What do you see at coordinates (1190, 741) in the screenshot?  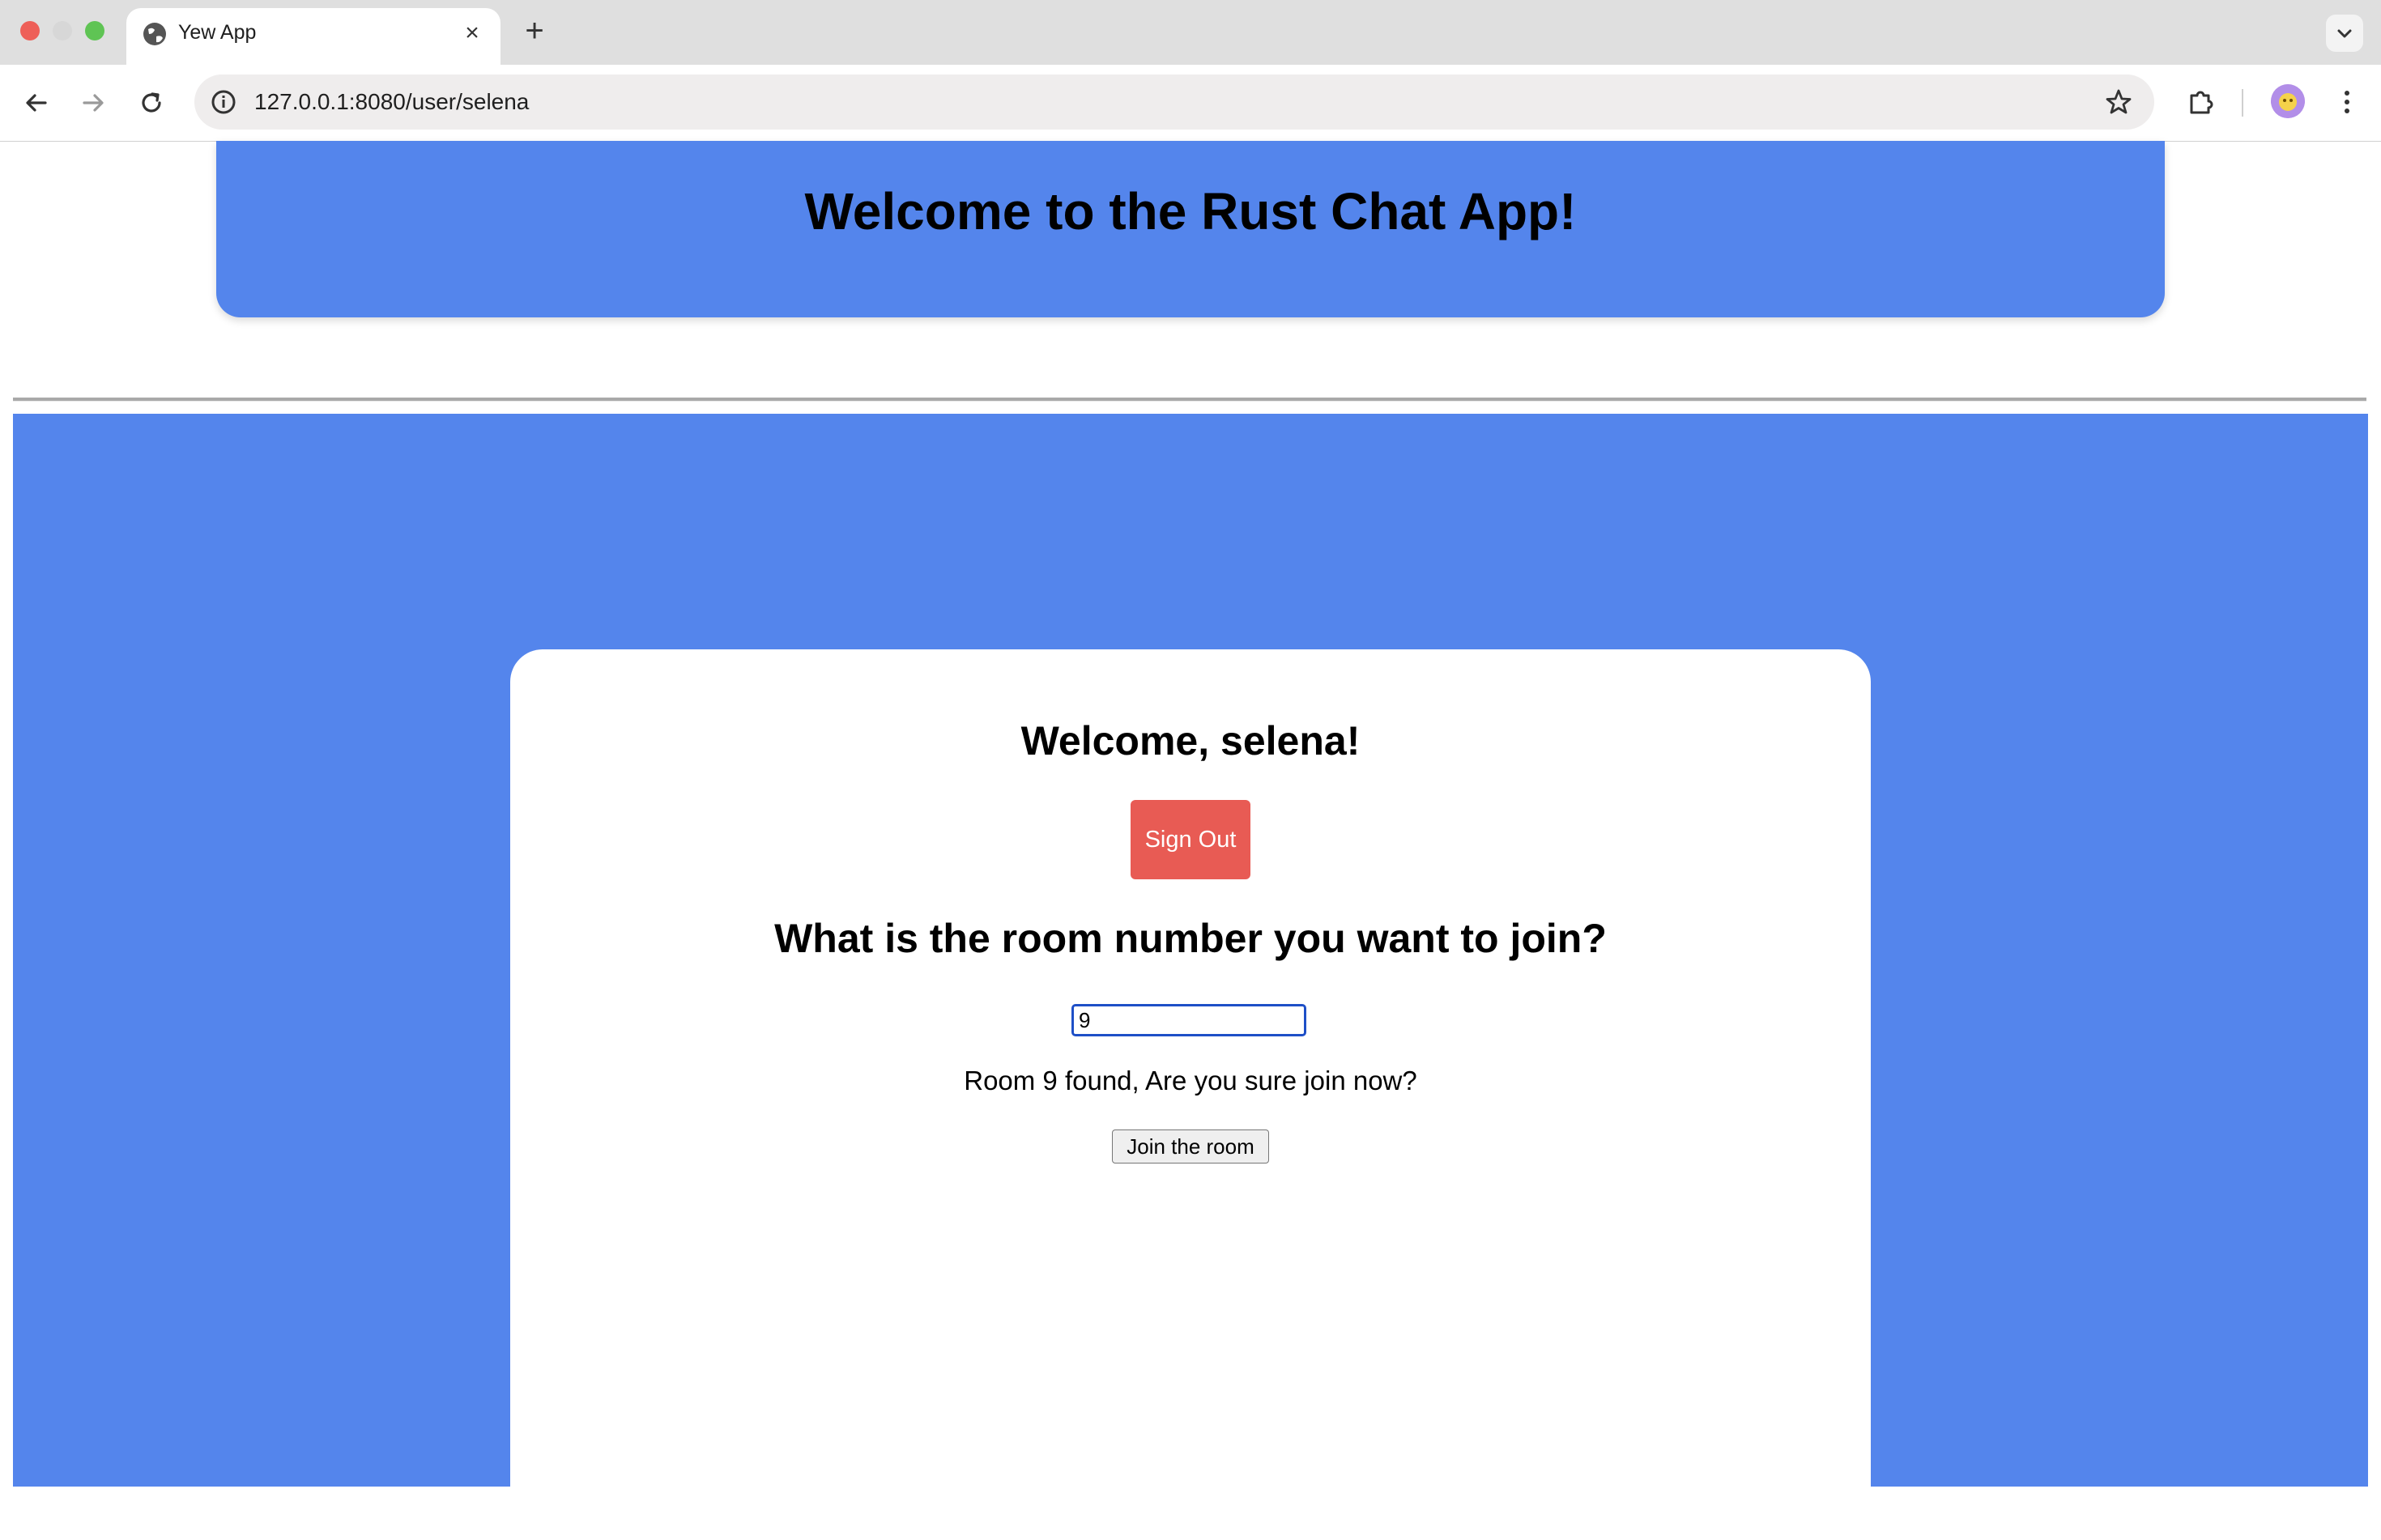 I see `welcome-heading: Welcome, selena!` at bounding box center [1190, 741].